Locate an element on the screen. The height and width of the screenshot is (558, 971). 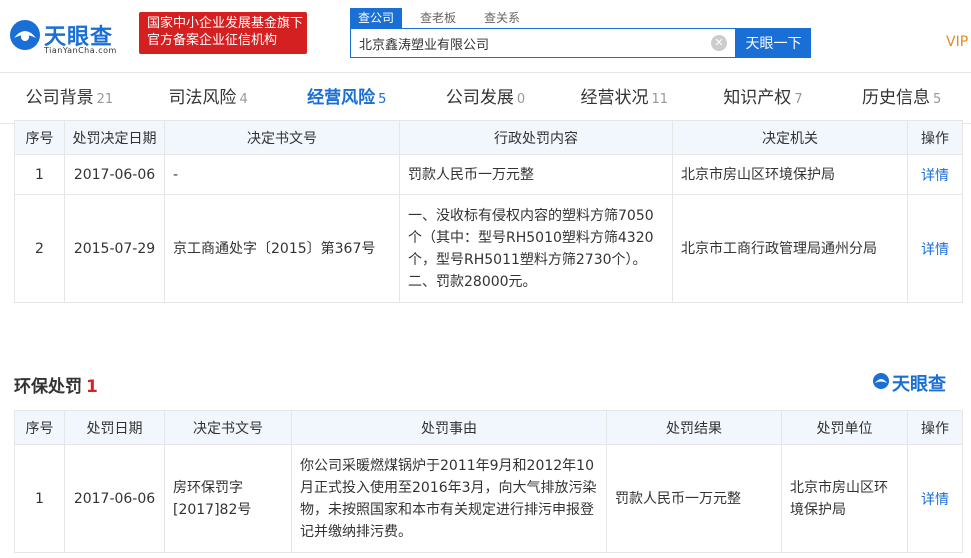
nav-company-development: 公司发展 0 is located at coordinates (485, 98).